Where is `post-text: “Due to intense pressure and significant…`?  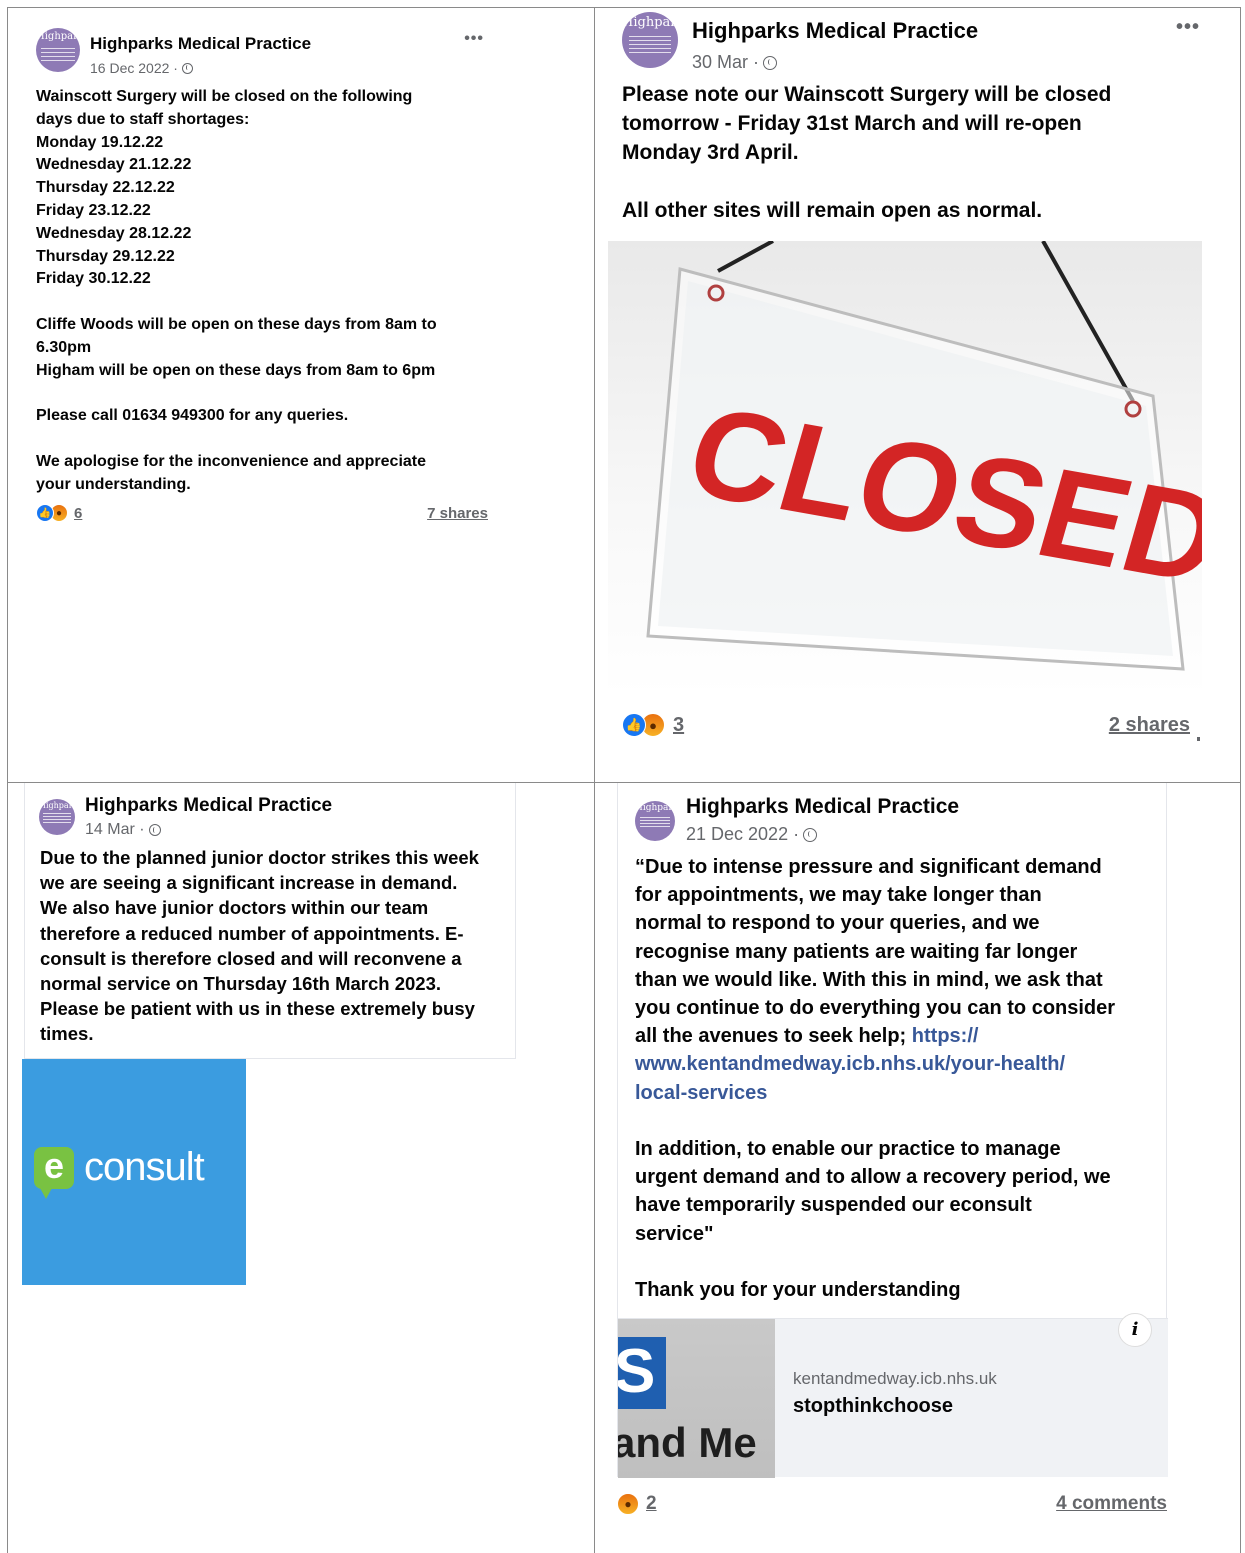
post-text: “Due to intense pressure and significant… is located at coordinates (897, 1078).